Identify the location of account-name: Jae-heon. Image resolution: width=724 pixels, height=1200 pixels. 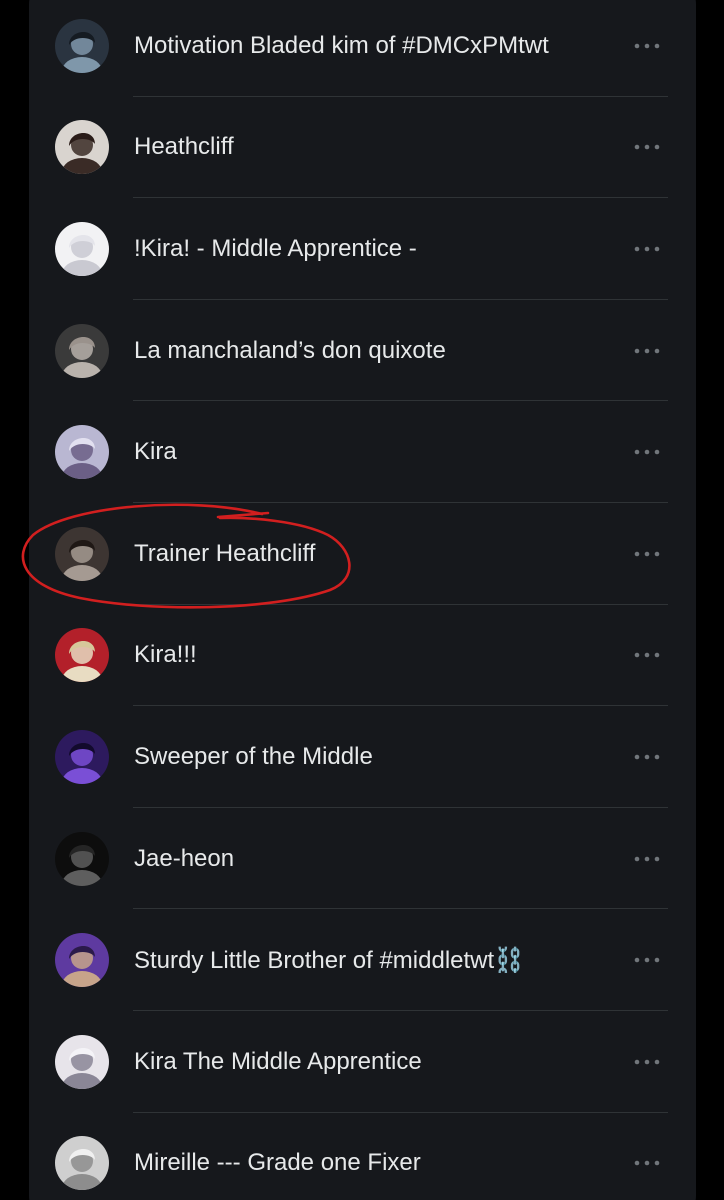
(375, 859).